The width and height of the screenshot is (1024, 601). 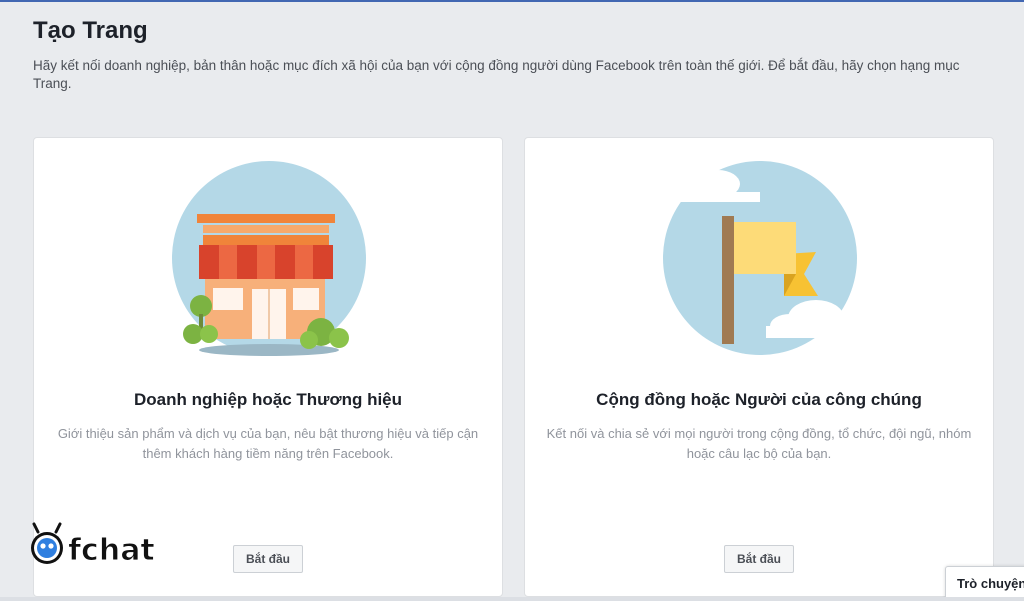 What do you see at coordinates (268, 399) in the screenshot?
I see `card-title: Doanh nghiệp hoặc Thương hiệu` at bounding box center [268, 399].